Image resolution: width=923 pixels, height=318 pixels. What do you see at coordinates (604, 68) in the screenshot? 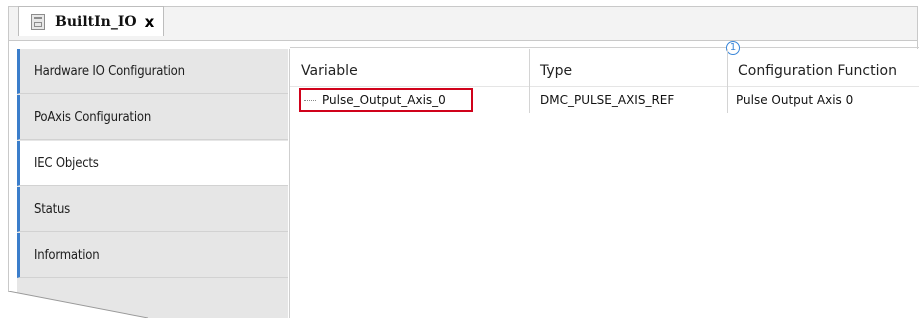
I see `table-header: Variable Type Configuration Function` at bounding box center [604, 68].